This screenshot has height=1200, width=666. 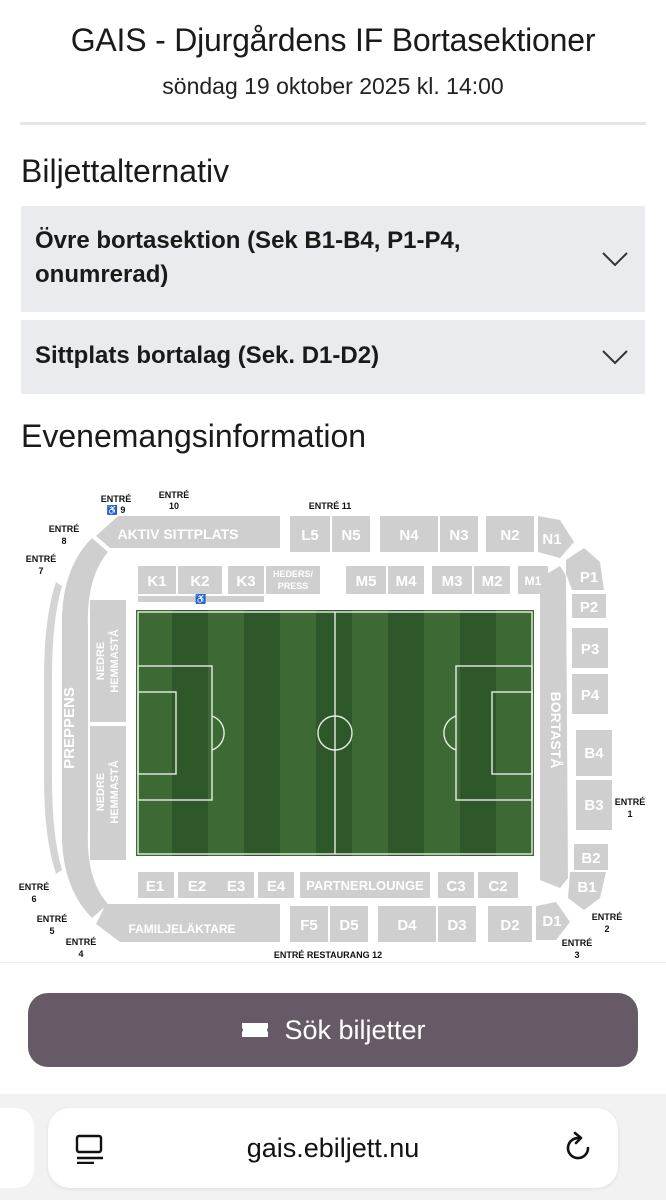 I want to click on ticket-option-away-seated: Sittplats bortalag (Sek. D1-D2), so click(x=333, y=357).